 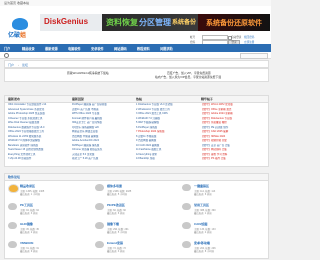 I want to click on nav-item-help: 问题求助, so click(x=166, y=48).